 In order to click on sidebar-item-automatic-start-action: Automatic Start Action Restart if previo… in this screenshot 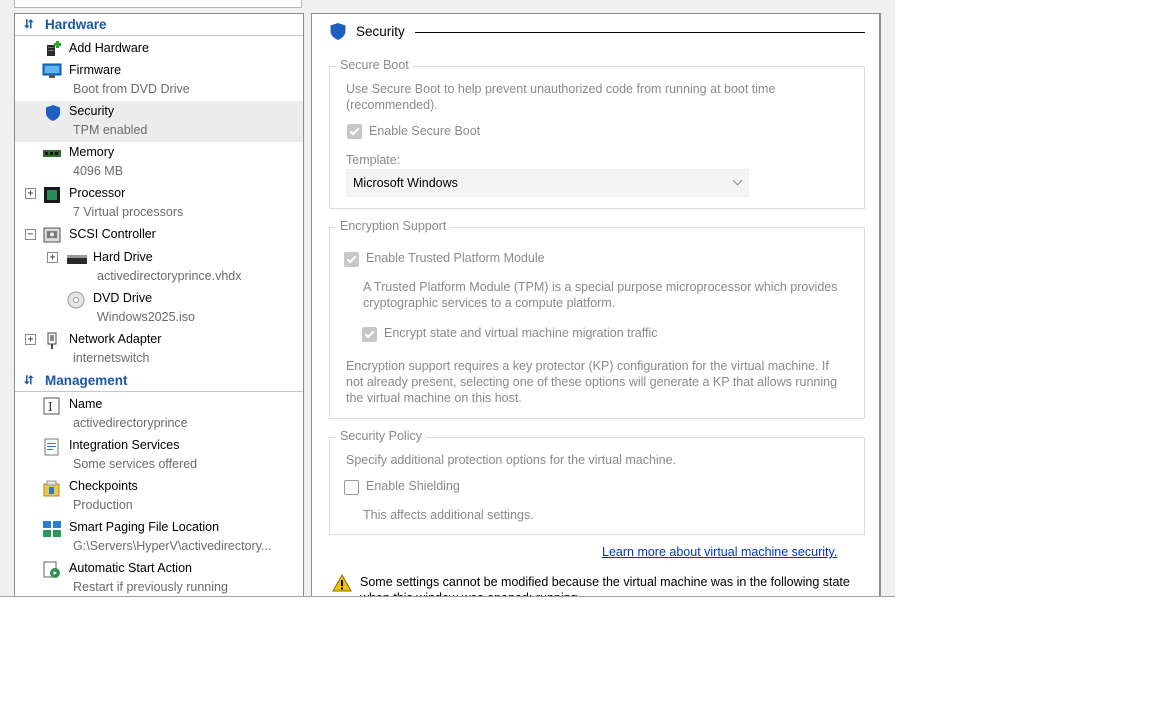, I will do `click(159, 577)`.